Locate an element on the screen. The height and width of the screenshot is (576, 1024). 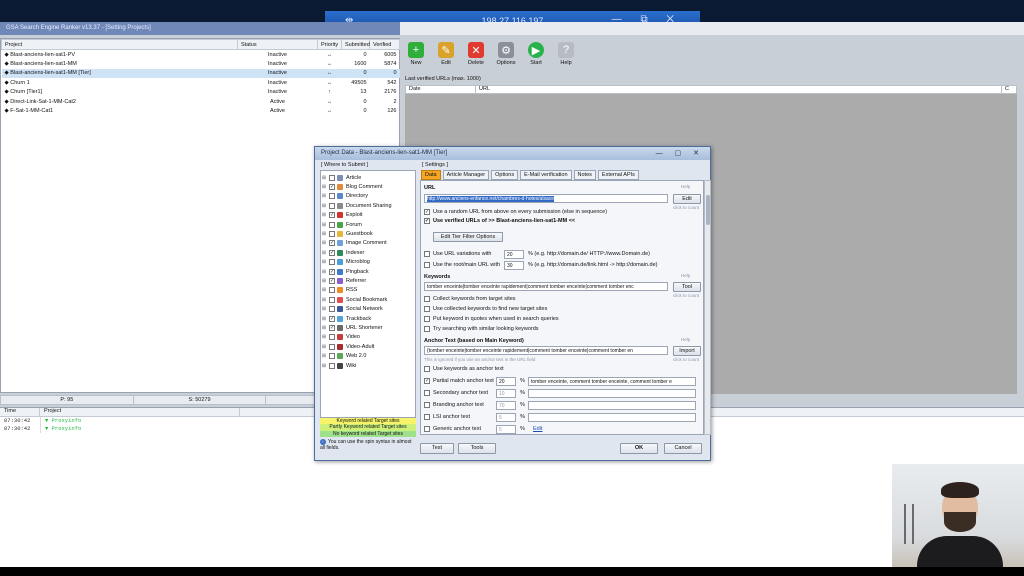
col-c: C is located at coordinates (1009, 89).